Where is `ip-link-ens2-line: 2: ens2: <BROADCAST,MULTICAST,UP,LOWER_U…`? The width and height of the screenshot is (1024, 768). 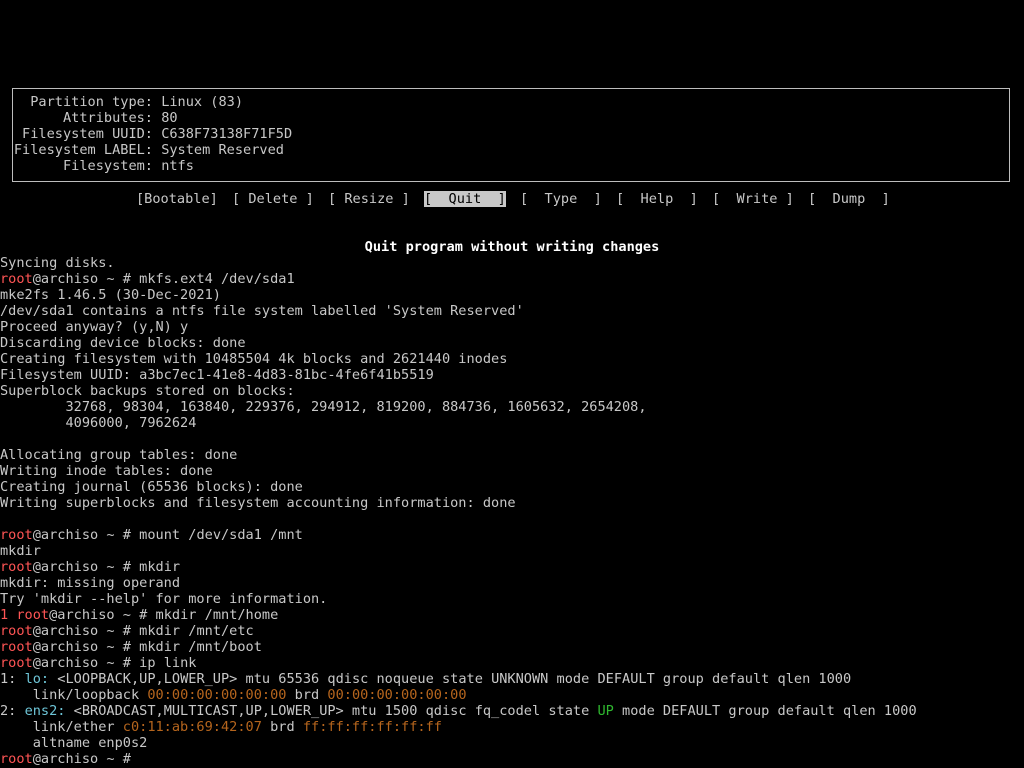 ip-link-ens2-line: 2: ens2: <BROADCAST,MULTICAST,UP,LOWER_U… is located at coordinates (458, 711).